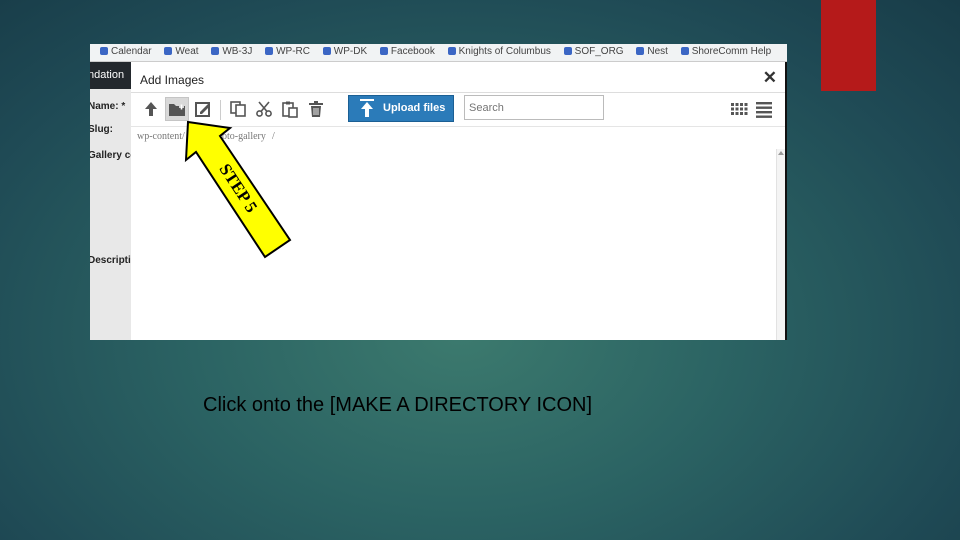 Image resolution: width=960 pixels, height=540 pixels. Describe the element at coordinates (764, 109) in the screenshot. I see `list-view-icon` at that location.